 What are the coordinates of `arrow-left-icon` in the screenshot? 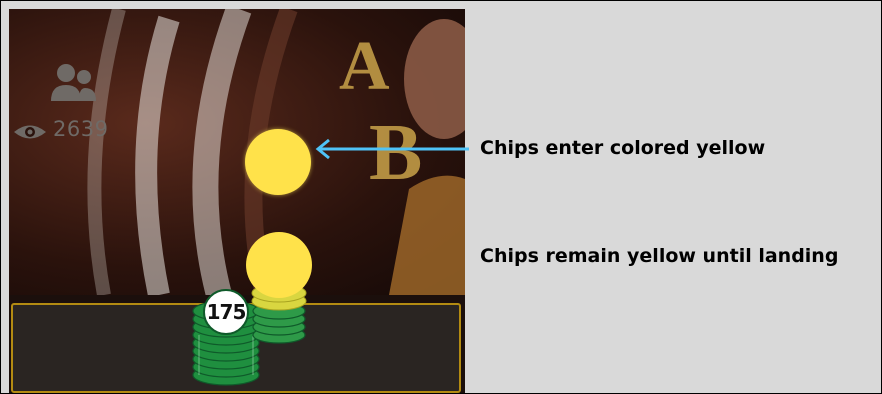 It's located at (392, 149).